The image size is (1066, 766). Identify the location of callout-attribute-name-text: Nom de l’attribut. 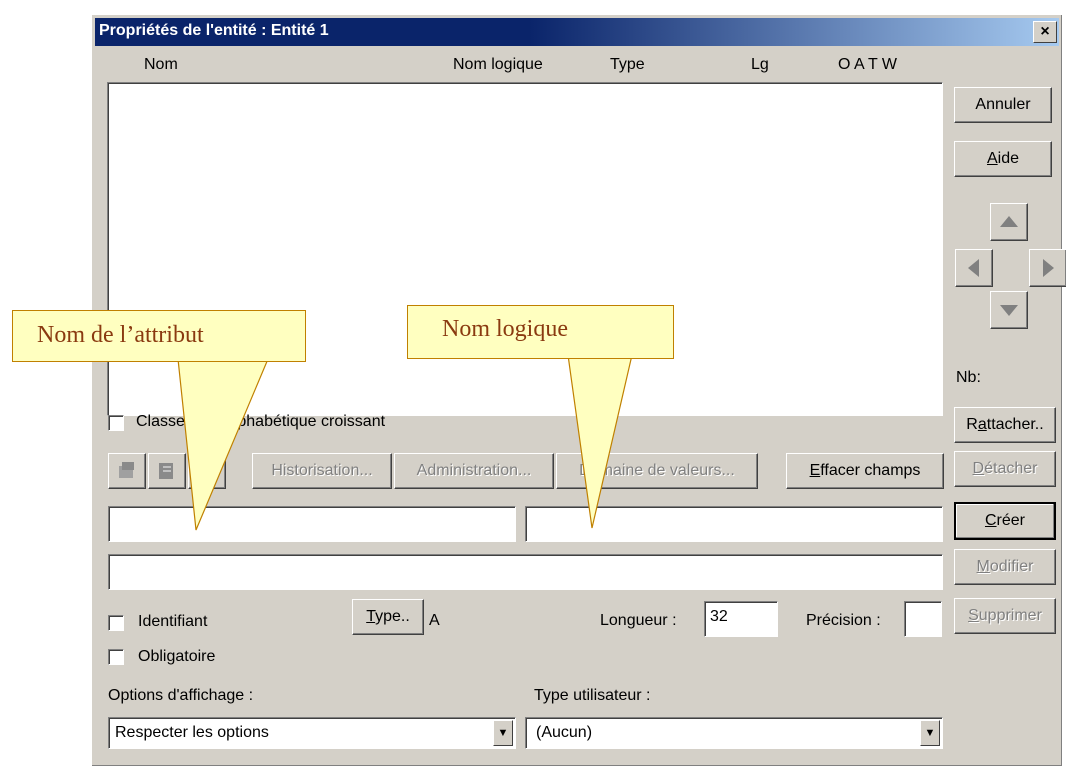
(120, 335).